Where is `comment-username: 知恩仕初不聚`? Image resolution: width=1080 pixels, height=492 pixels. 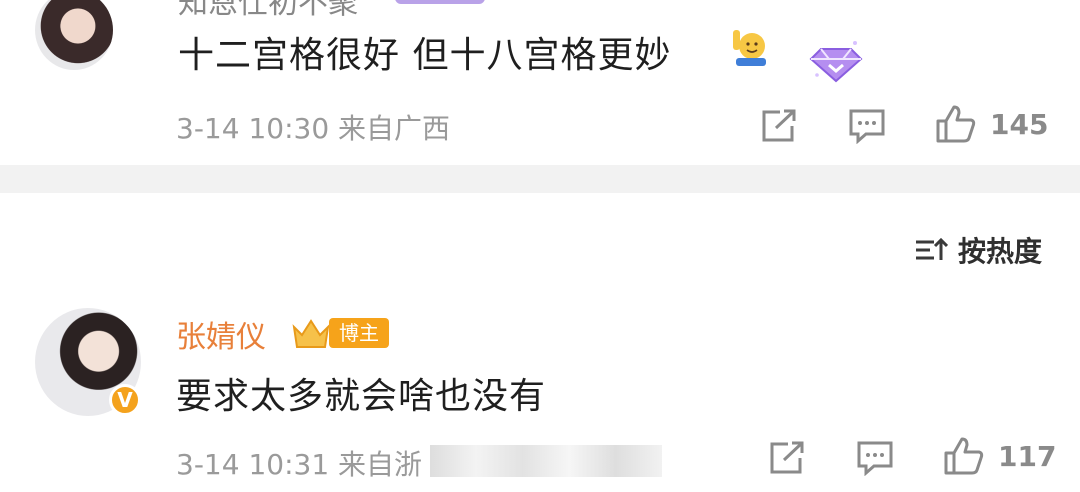
comment-username: 知恩仕初不聚 is located at coordinates (268, 11).